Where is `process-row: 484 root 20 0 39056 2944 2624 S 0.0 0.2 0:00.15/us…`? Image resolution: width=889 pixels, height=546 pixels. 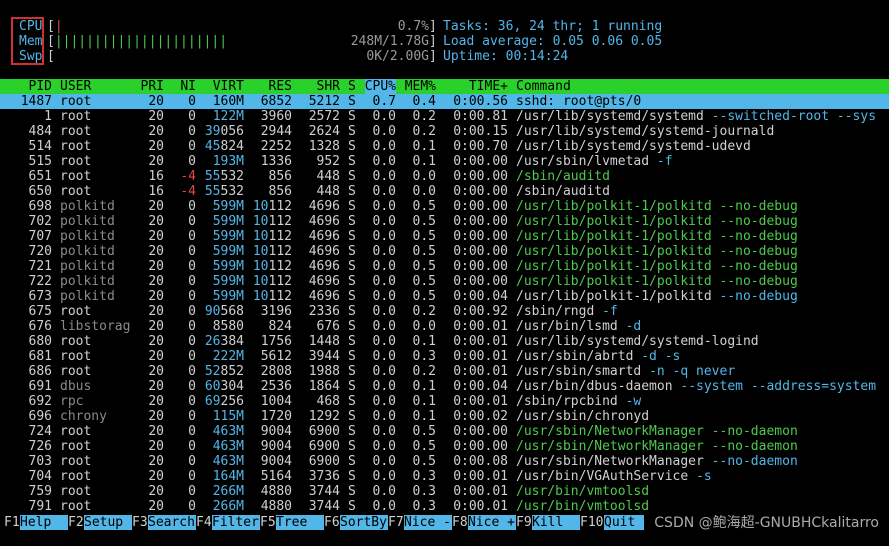
process-row: 484 root 20 0 39056 2944 2624 S 0.0 0.2 0:00.15/us… is located at coordinates (444, 131).